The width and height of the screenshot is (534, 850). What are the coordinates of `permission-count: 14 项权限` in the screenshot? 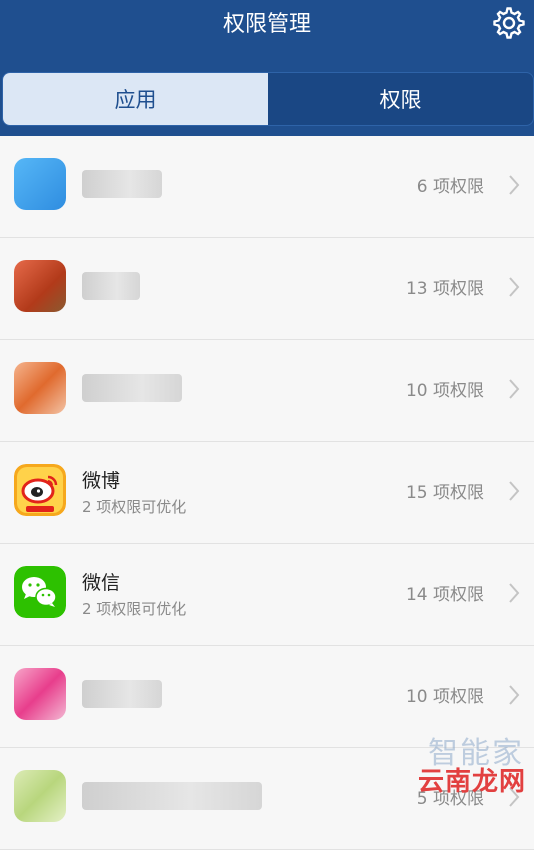 It's located at (444, 595).